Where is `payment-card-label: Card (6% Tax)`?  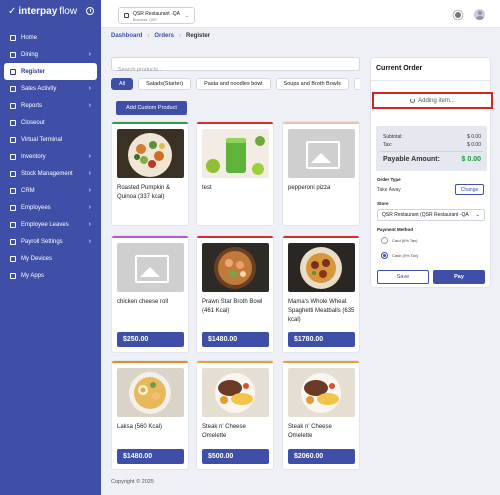
payment-card-label: Card (6% Tax) is located at coordinates (405, 240).